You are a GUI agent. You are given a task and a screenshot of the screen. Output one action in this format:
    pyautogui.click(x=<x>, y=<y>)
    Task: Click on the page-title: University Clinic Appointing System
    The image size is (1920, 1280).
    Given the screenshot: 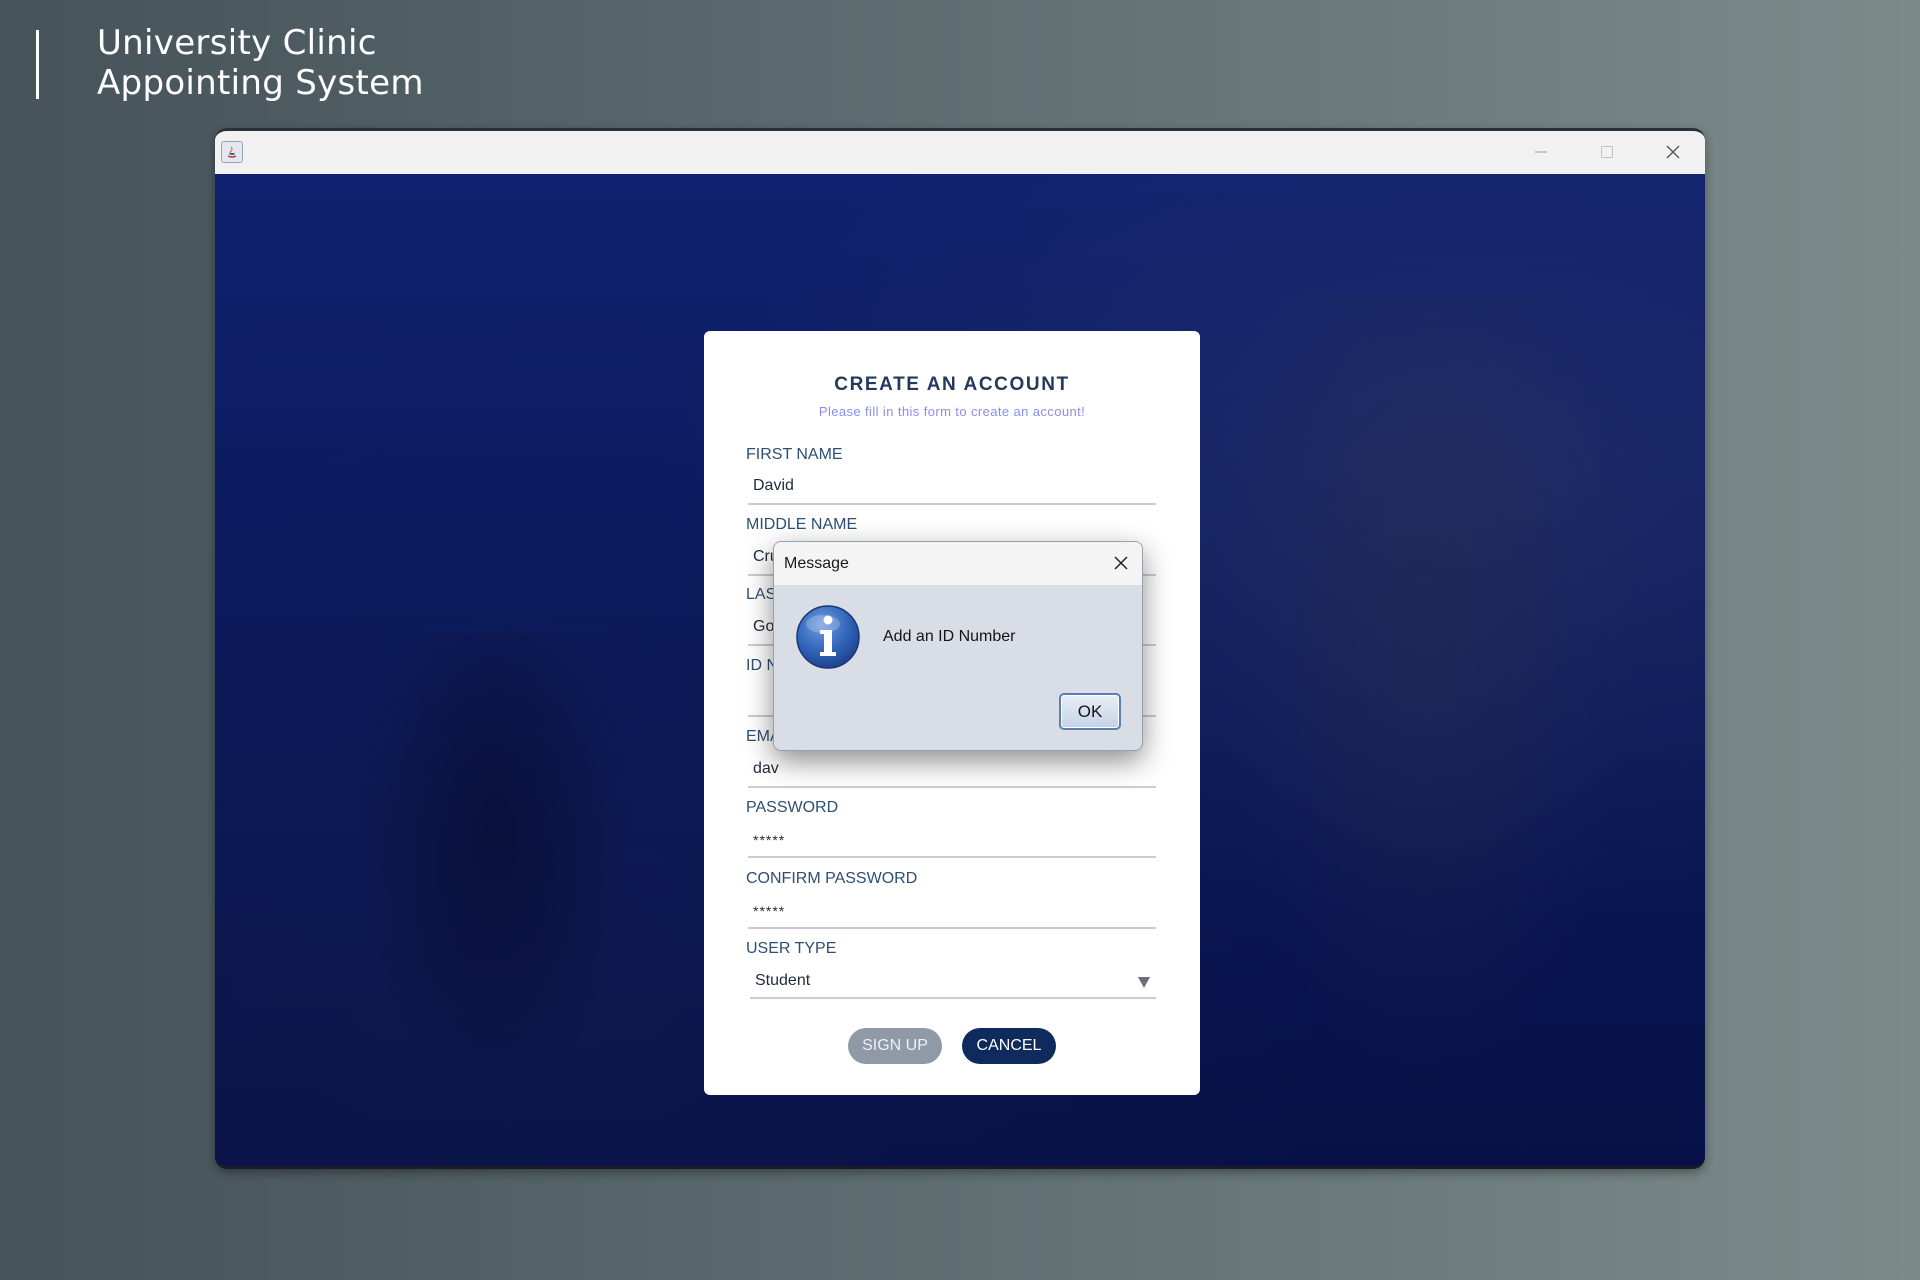 What is the action you would take?
    pyautogui.click(x=260, y=63)
    